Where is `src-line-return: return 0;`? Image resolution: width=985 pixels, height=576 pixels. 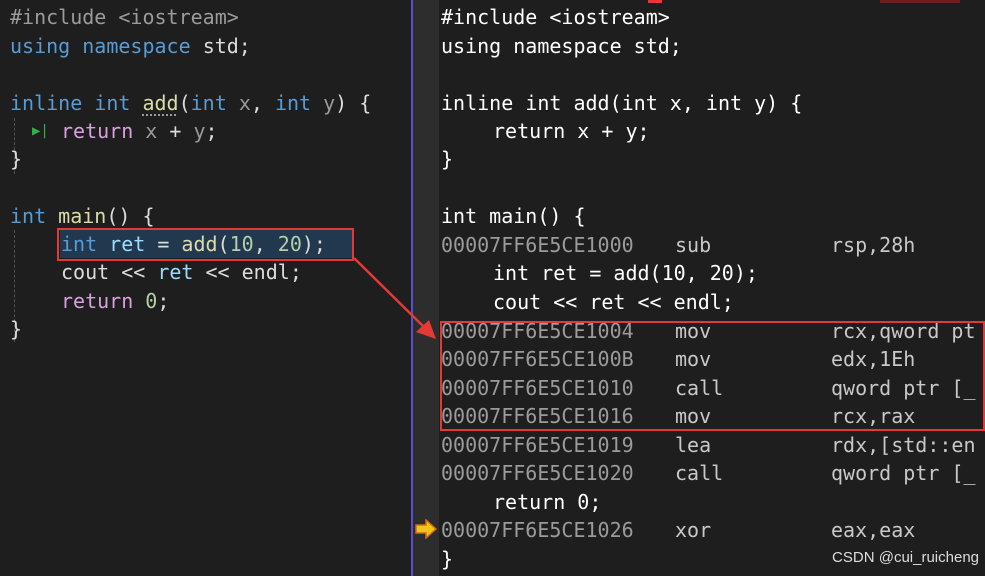 src-line-return: return 0; is located at coordinates (547, 502).